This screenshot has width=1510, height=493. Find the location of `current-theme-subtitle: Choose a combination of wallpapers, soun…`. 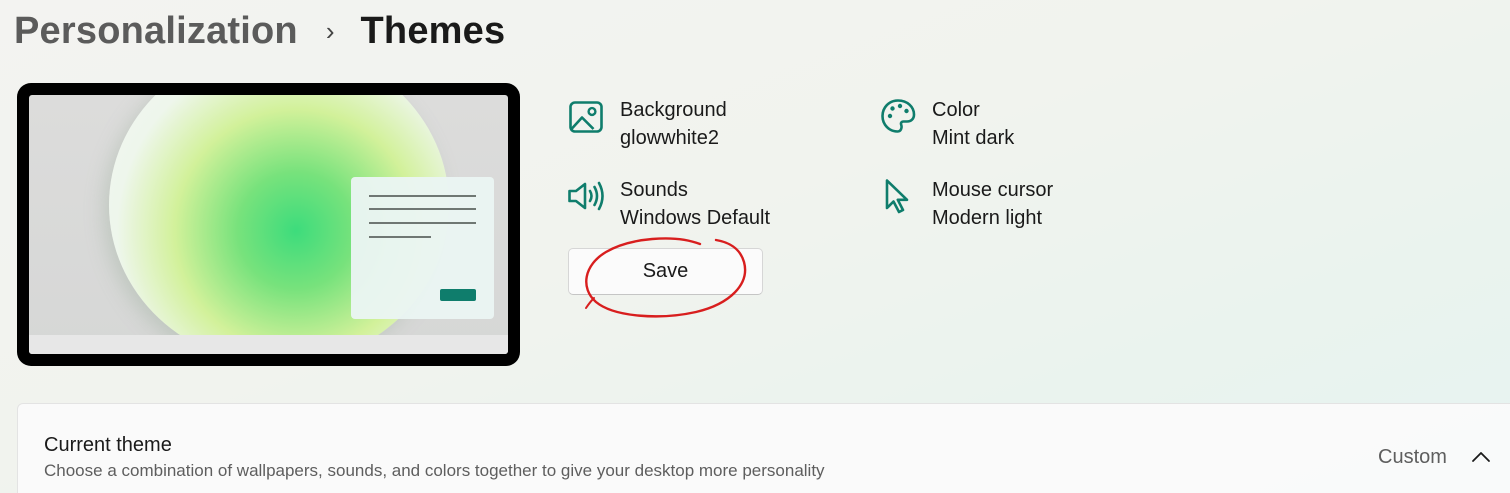

current-theme-subtitle: Choose a combination of wallpapers, soun… is located at coordinates (434, 470).